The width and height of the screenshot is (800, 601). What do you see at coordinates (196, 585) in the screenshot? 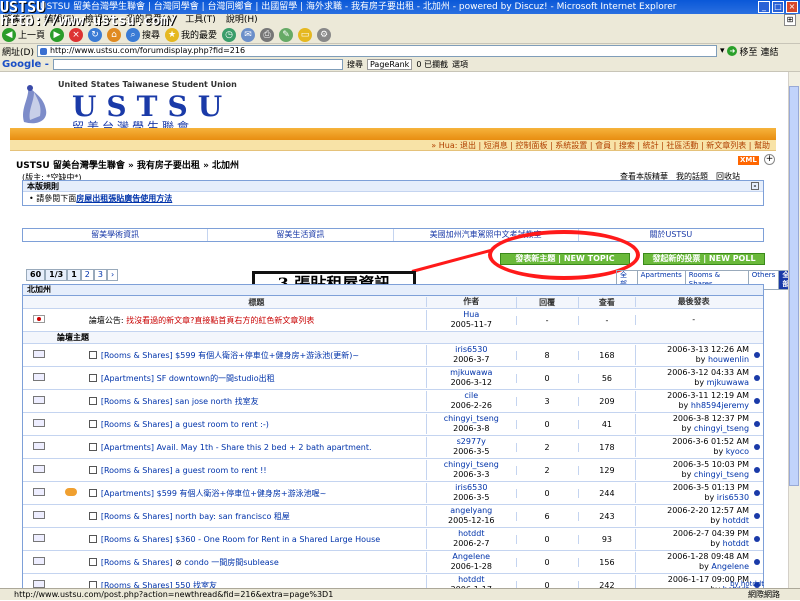
I see `topic-title: 550 找室友` at bounding box center [196, 585].